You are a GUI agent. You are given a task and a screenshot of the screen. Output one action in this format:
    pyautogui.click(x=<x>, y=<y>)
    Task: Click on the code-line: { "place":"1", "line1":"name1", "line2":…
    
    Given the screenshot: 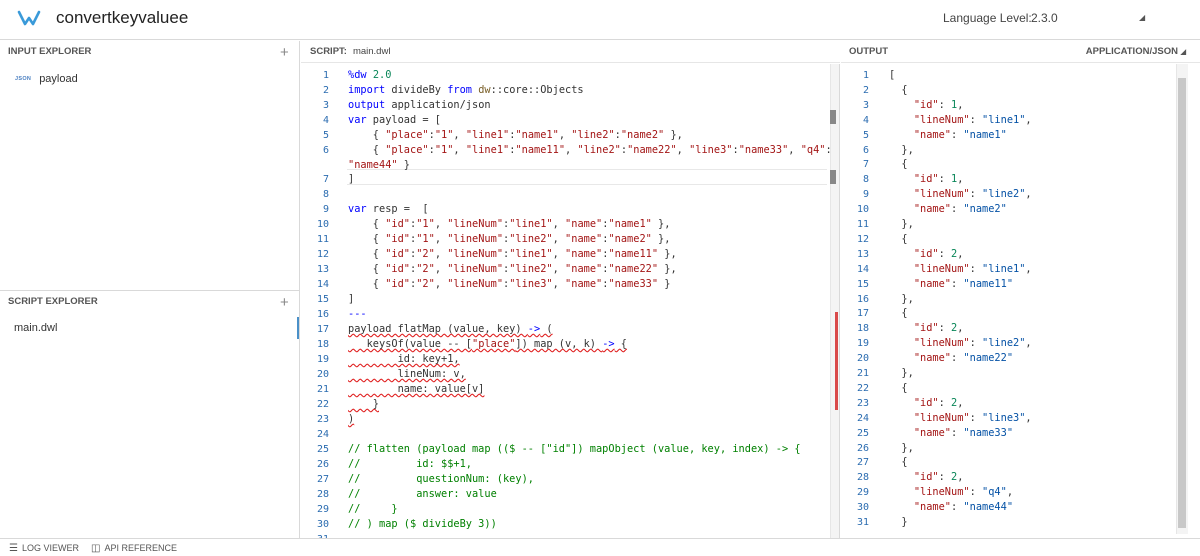 What is the action you would take?
    pyautogui.click(x=515, y=135)
    